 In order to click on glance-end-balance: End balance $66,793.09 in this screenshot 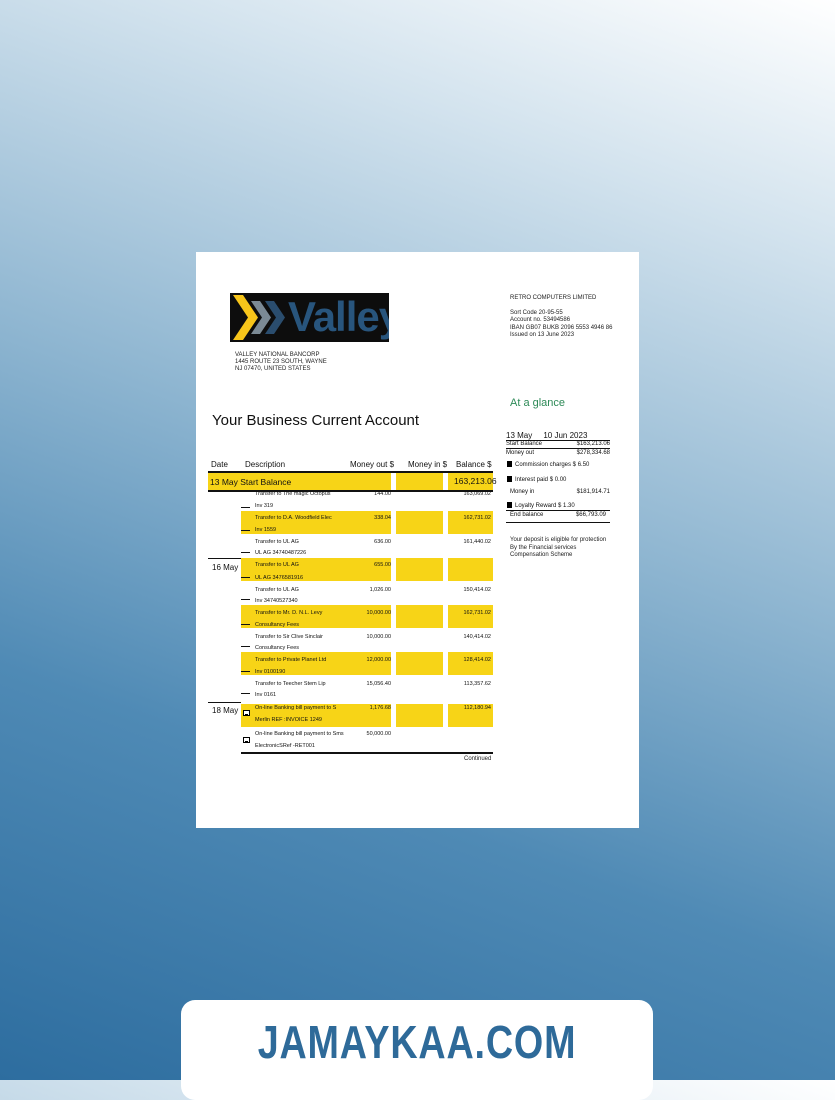, I will do `click(558, 515)`.